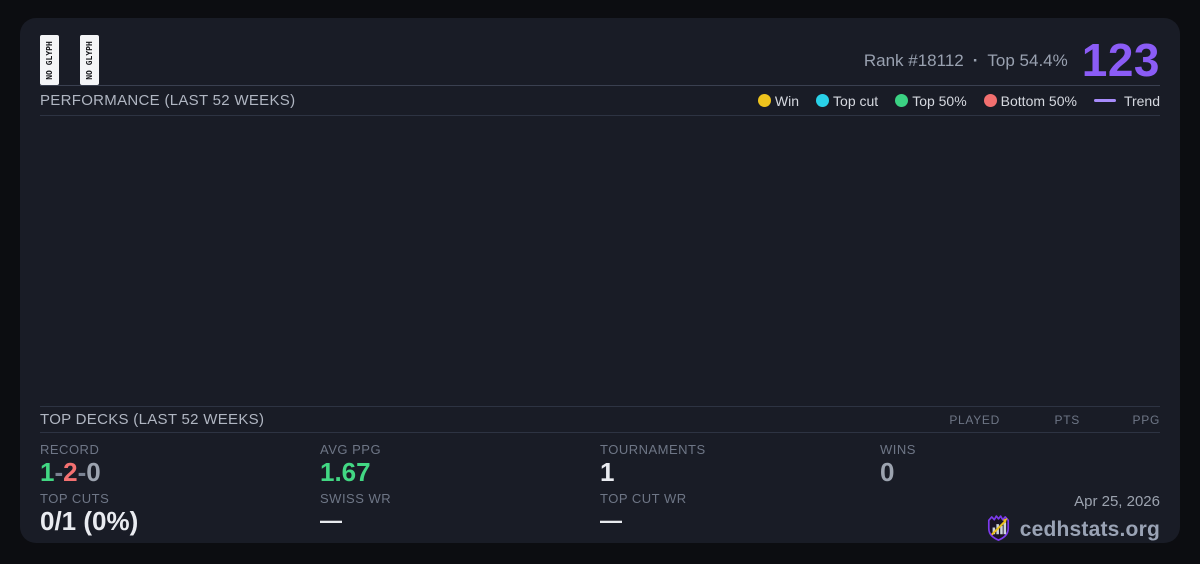  I want to click on report-date: Apr 25, 2026, so click(1117, 501).